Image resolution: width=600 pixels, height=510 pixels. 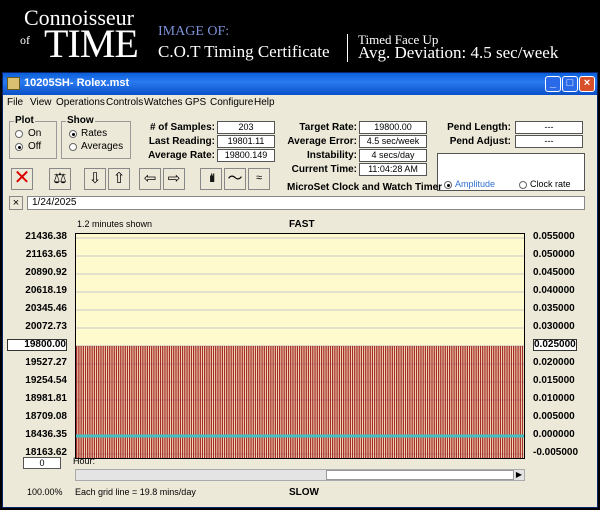 I want to click on scroll-thumb, so click(x=420, y=475).